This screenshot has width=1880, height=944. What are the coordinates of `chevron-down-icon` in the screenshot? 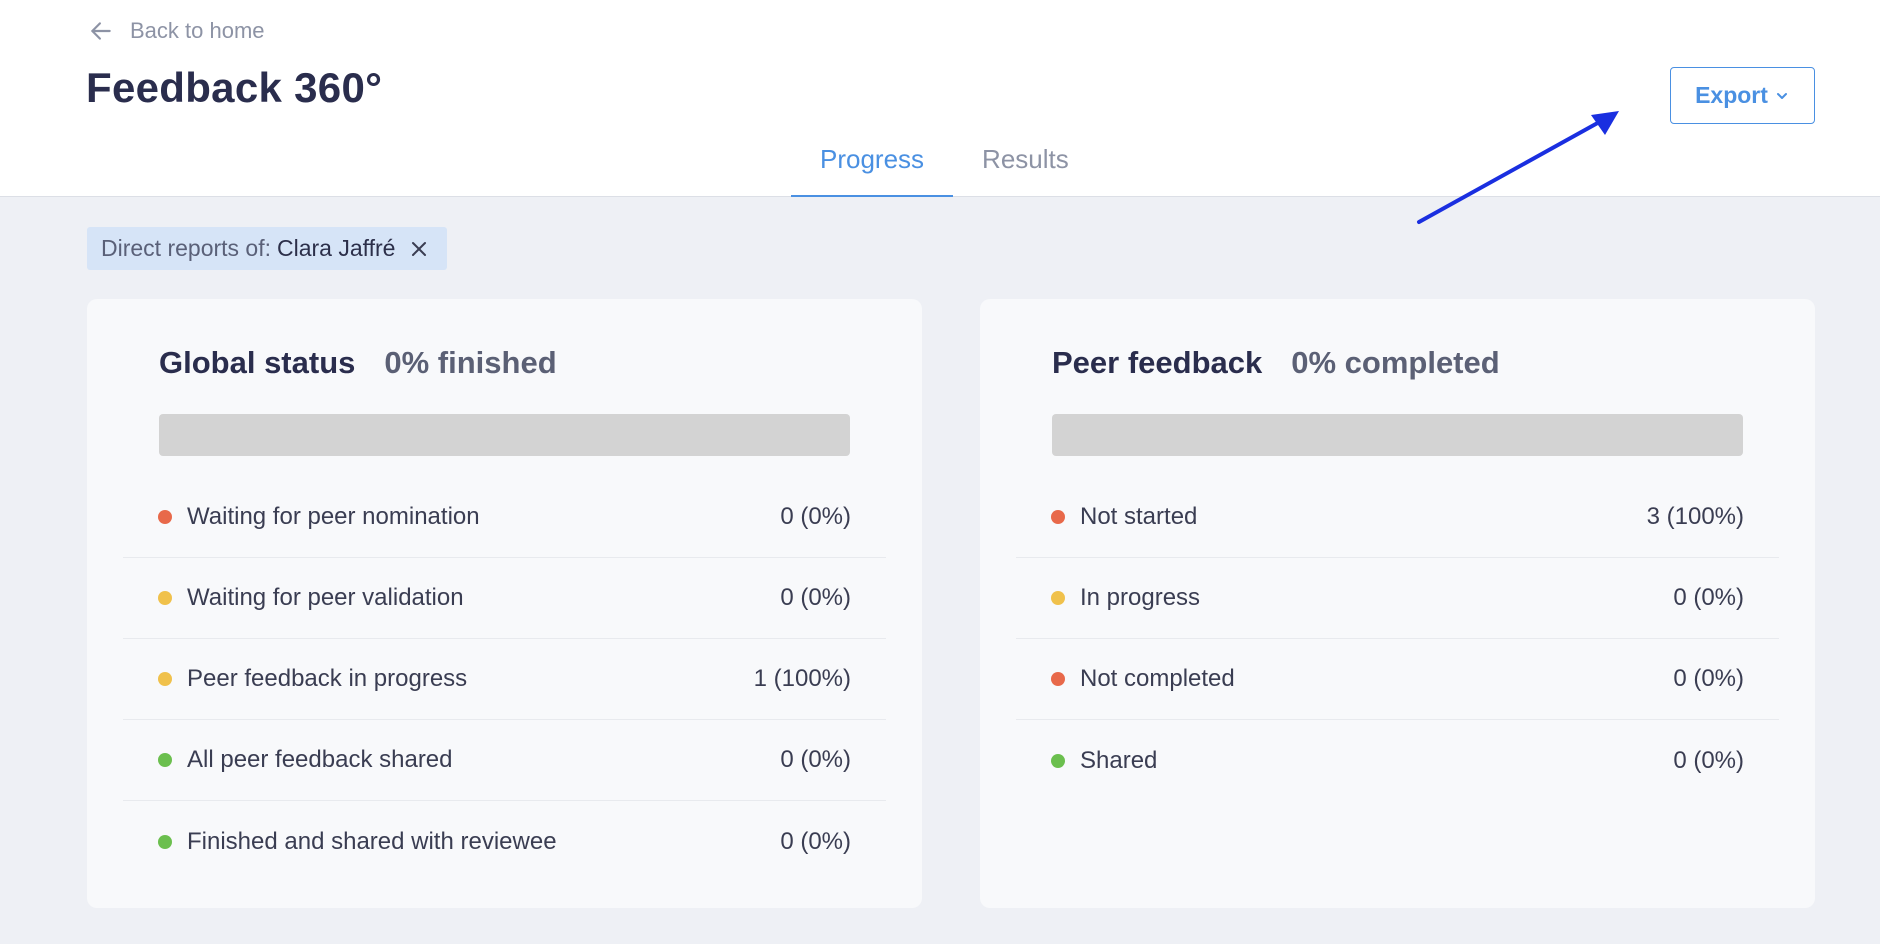 It's located at (1781, 95).